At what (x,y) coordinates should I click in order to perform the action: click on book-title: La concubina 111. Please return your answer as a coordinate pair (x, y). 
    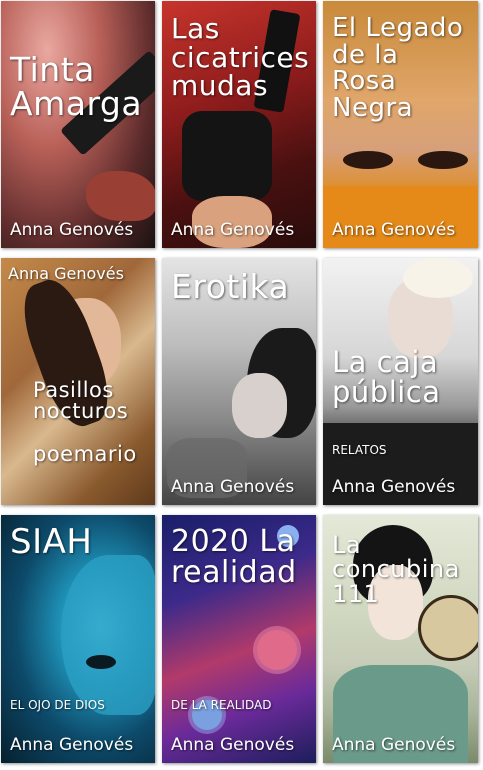
    Looking at the image, I should click on (396, 569).